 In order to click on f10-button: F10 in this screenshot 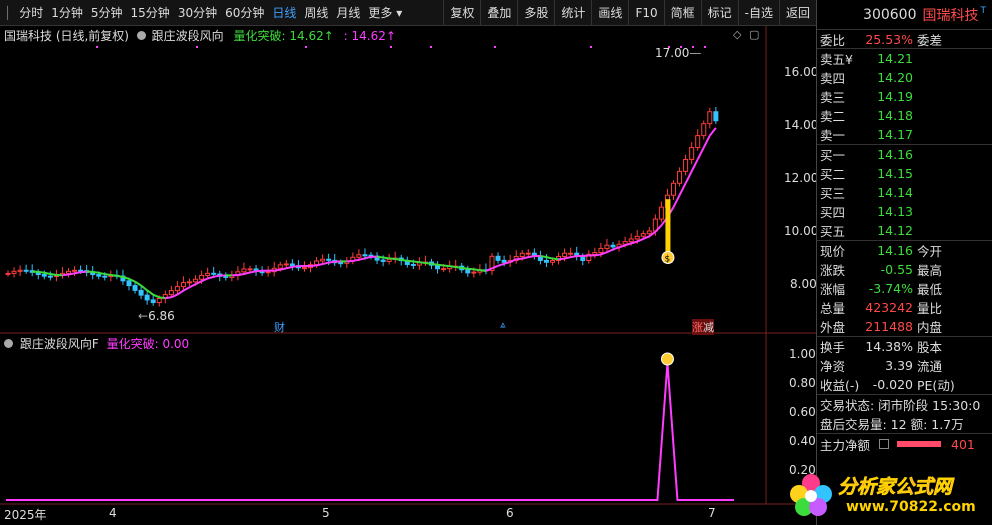, I will do `click(645, 13)`.